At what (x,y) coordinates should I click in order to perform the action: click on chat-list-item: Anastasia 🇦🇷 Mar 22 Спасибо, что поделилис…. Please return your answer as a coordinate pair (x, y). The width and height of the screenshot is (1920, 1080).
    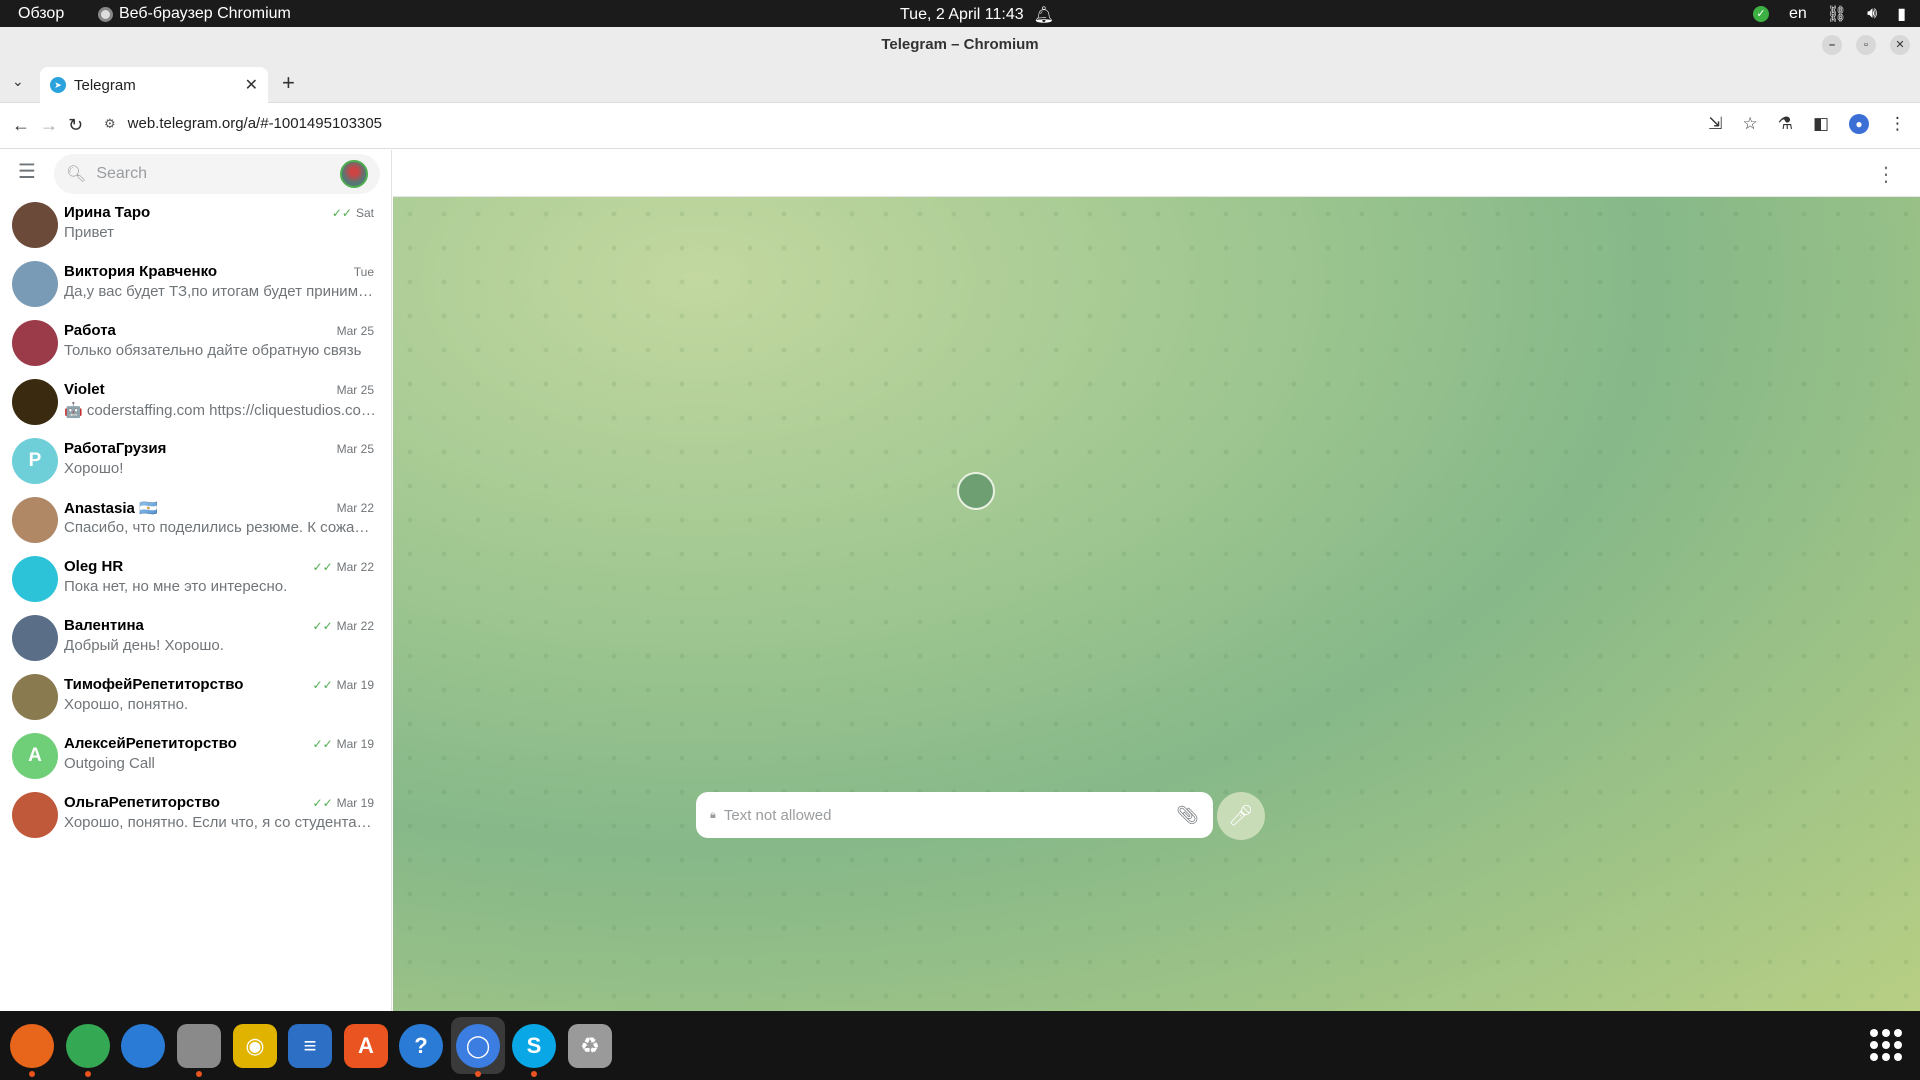
    Looking at the image, I should click on (195, 522).